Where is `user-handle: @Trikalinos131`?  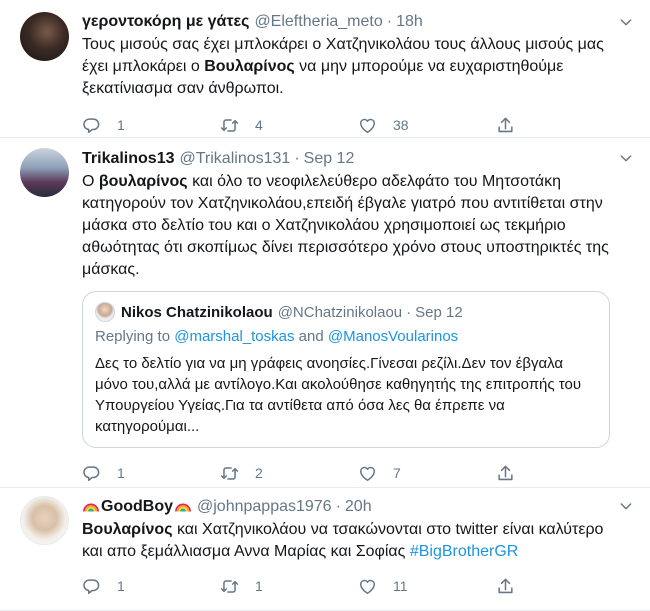 user-handle: @Trikalinos131 is located at coordinates (235, 159).